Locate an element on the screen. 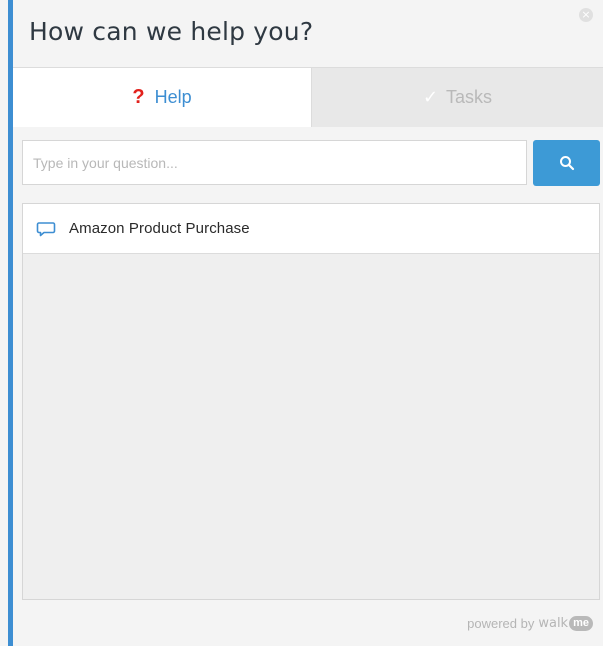  brand-word: walk is located at coordinates (553, 623).